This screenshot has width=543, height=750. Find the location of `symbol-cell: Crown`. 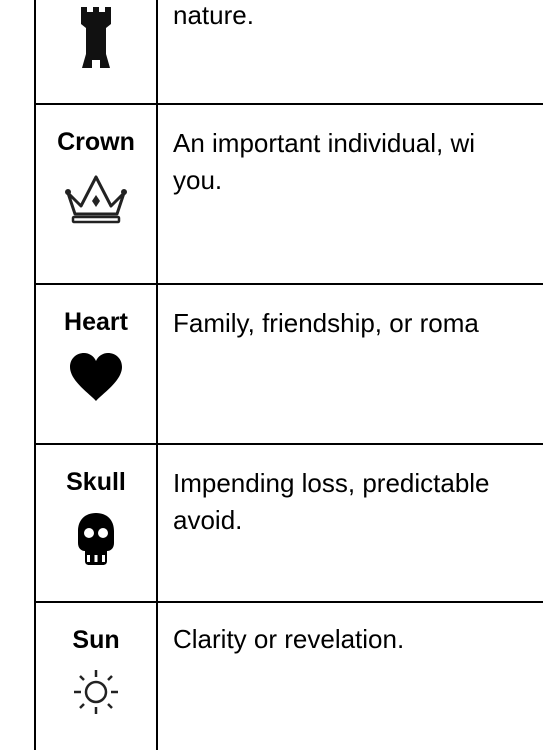

symbol-cell: Crown is located at coordinates (96, 177).